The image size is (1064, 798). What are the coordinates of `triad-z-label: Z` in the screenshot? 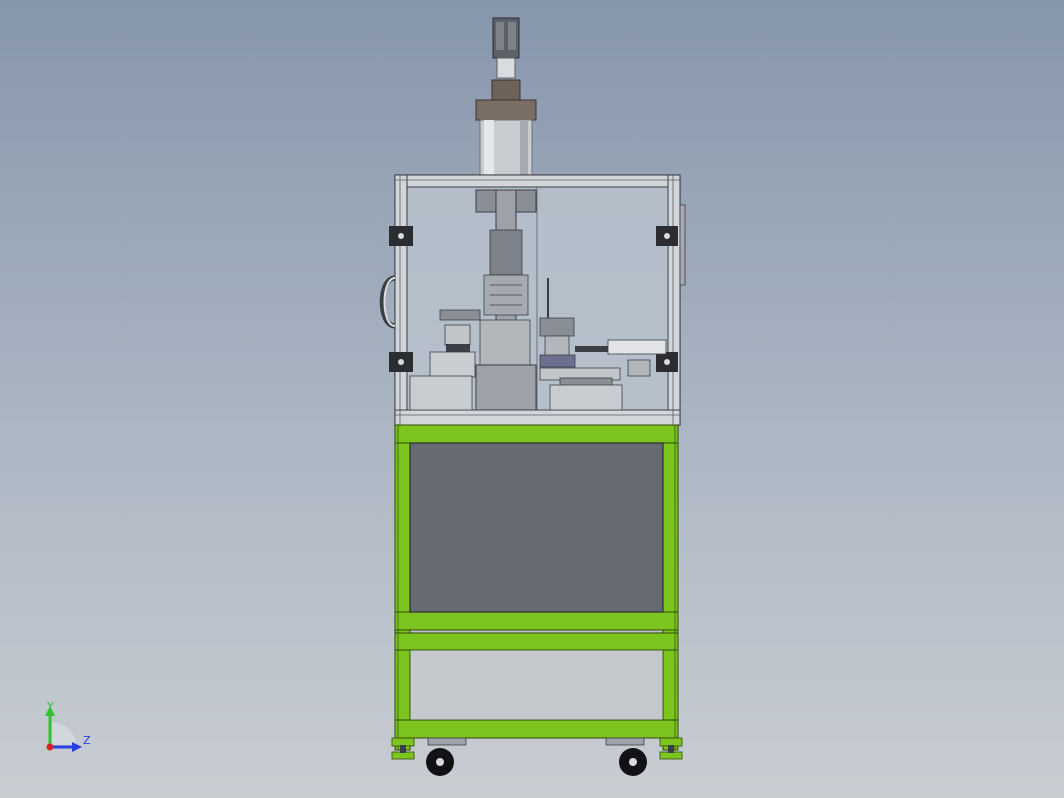 It's located at (87, 740).